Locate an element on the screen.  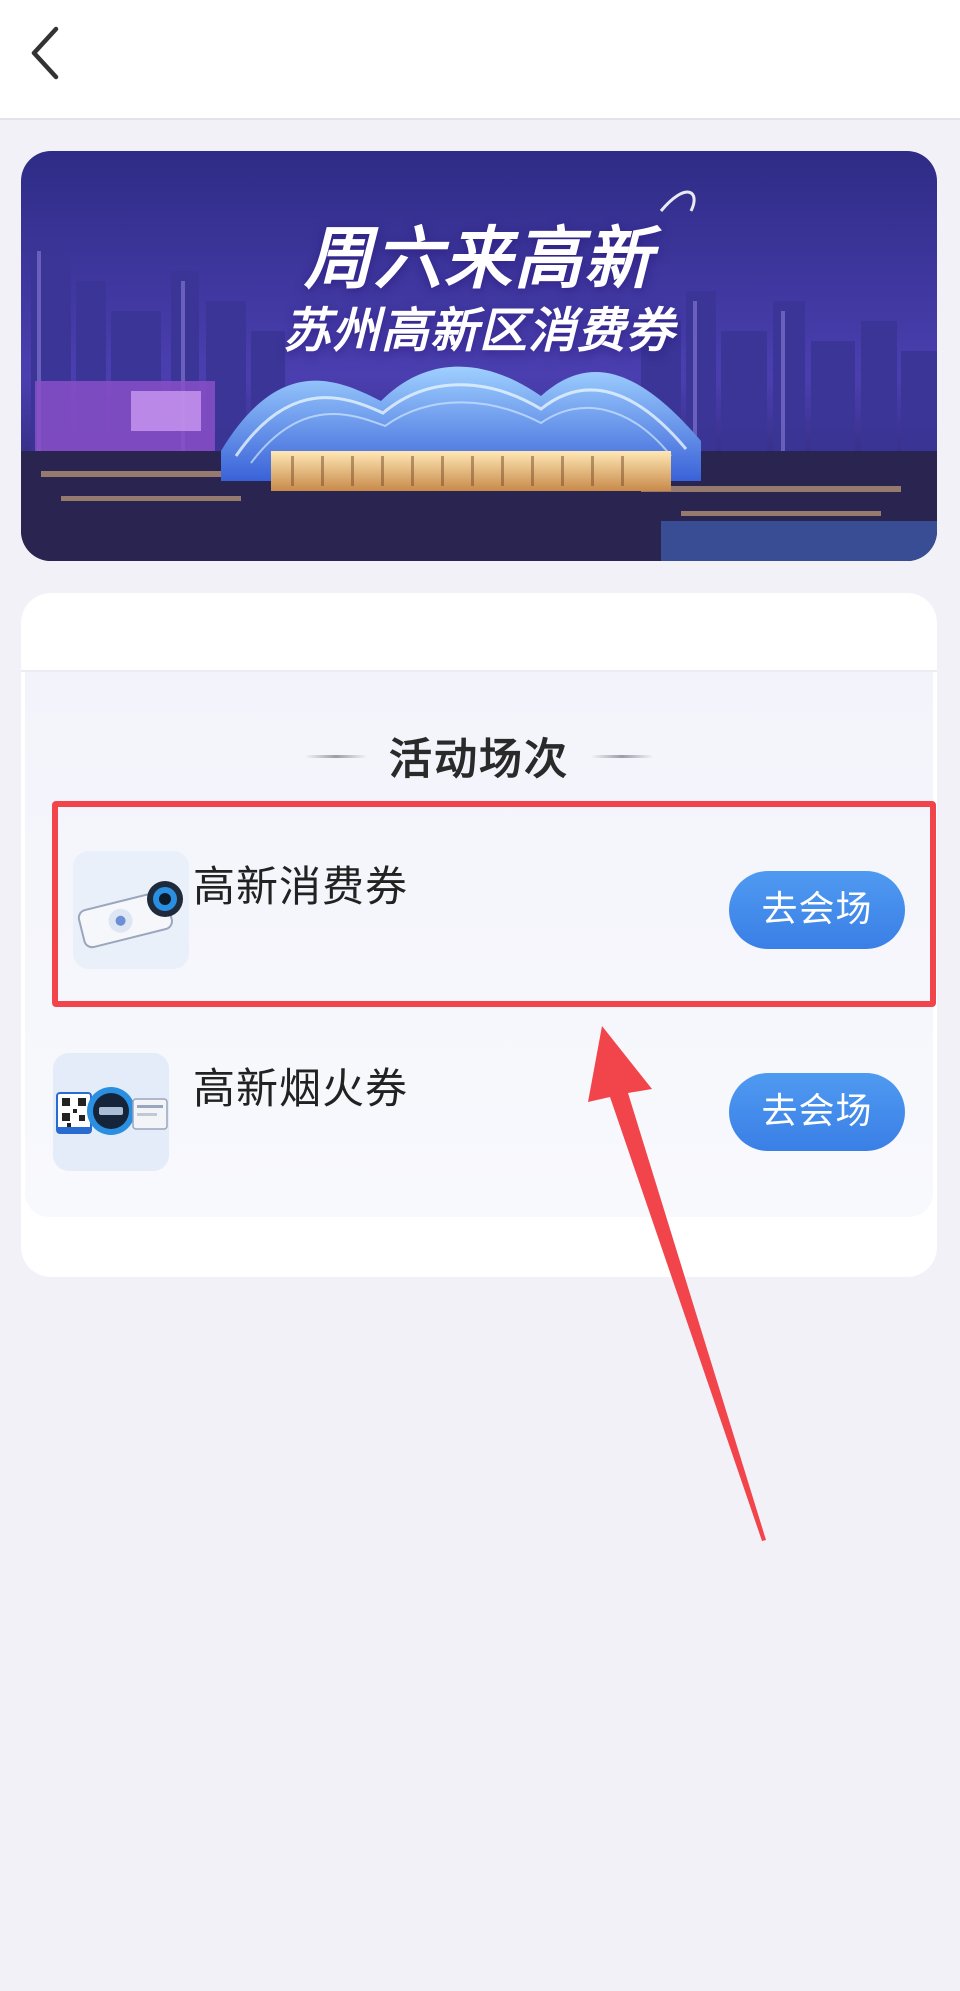
voucher-device-image is located at coordinates (131, 910).